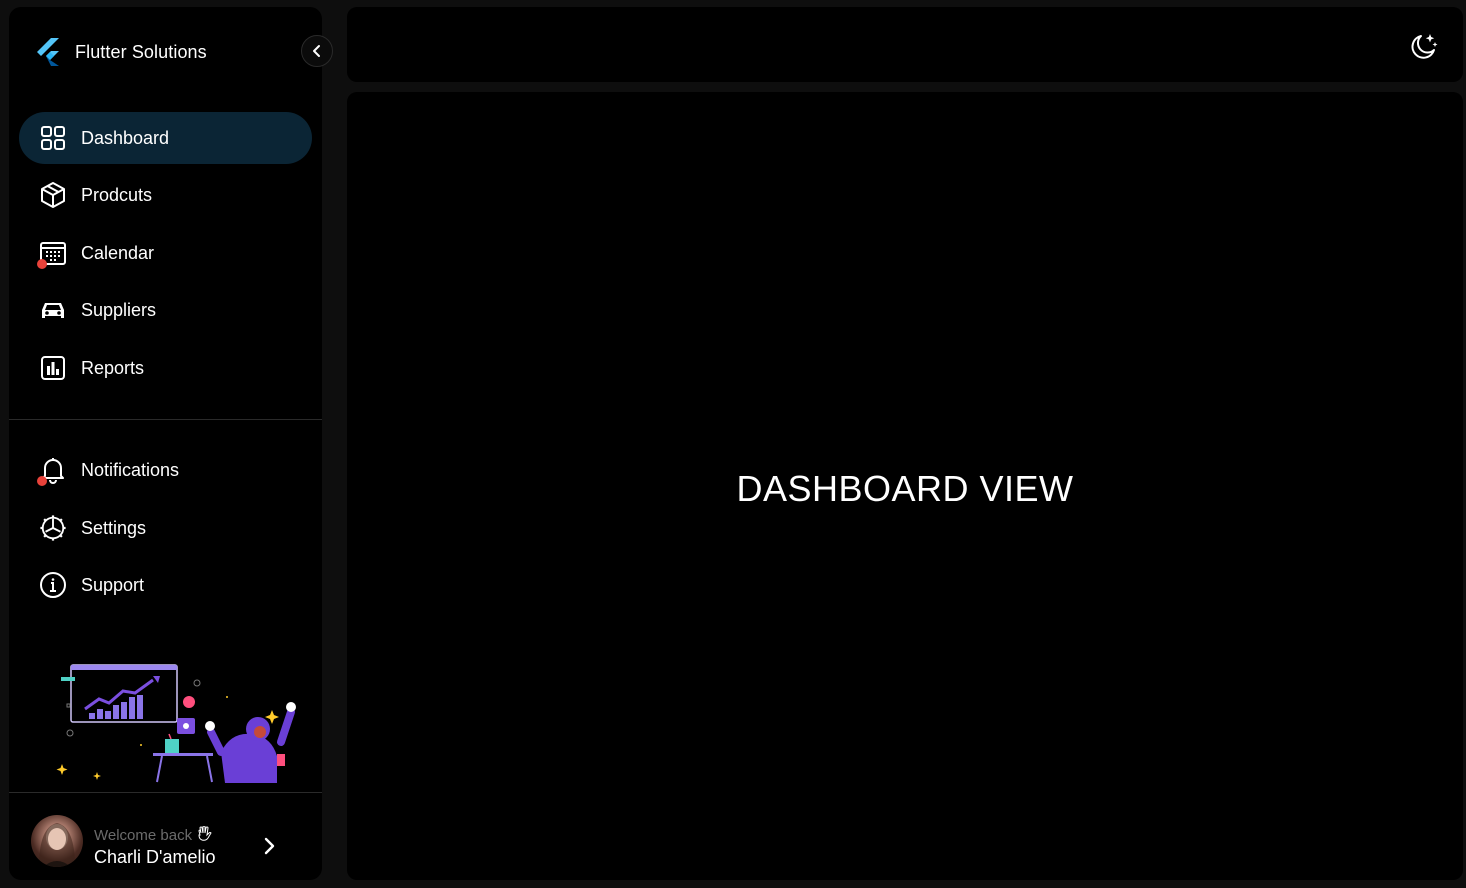 This screenshot has width=1466, height=888. Describe the element at coordinates (165, 419) in the screenshot. I see `sidebar-divider` at that location.